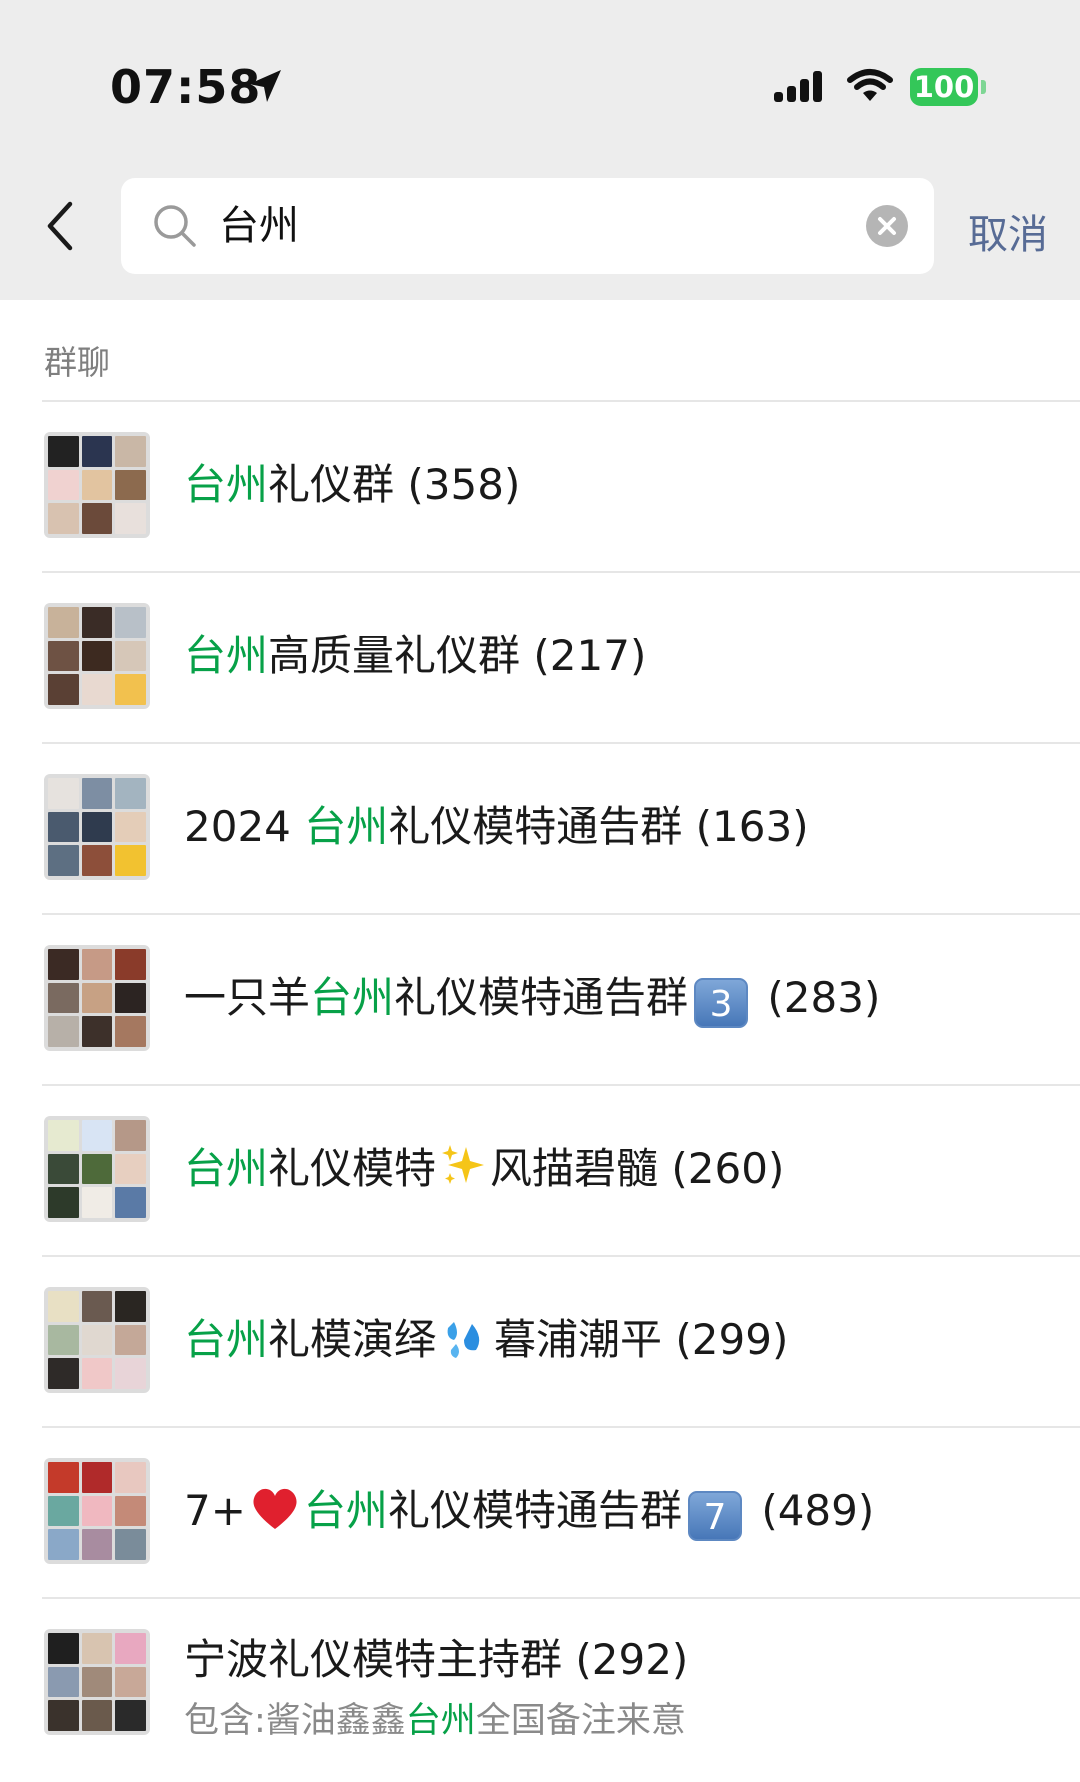 This screenshot has width=1080, height=1782. I want to click on battery-icon: 100, so click(944, 87).